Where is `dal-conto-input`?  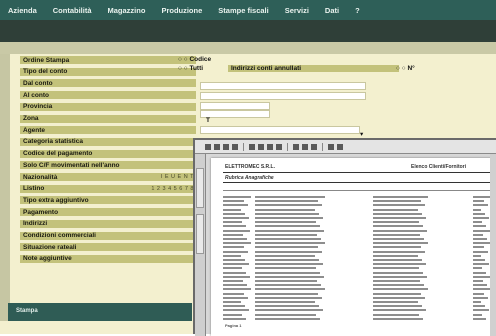 dal-conto-input is located at coordinates (283, 86).